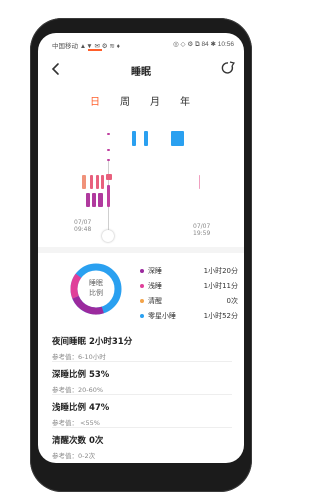 The width and height of the screenshot is (320, 500). Describe the element at coordinates (83, 229) in the screenshot. I see `start-time: 09:48` at that location.